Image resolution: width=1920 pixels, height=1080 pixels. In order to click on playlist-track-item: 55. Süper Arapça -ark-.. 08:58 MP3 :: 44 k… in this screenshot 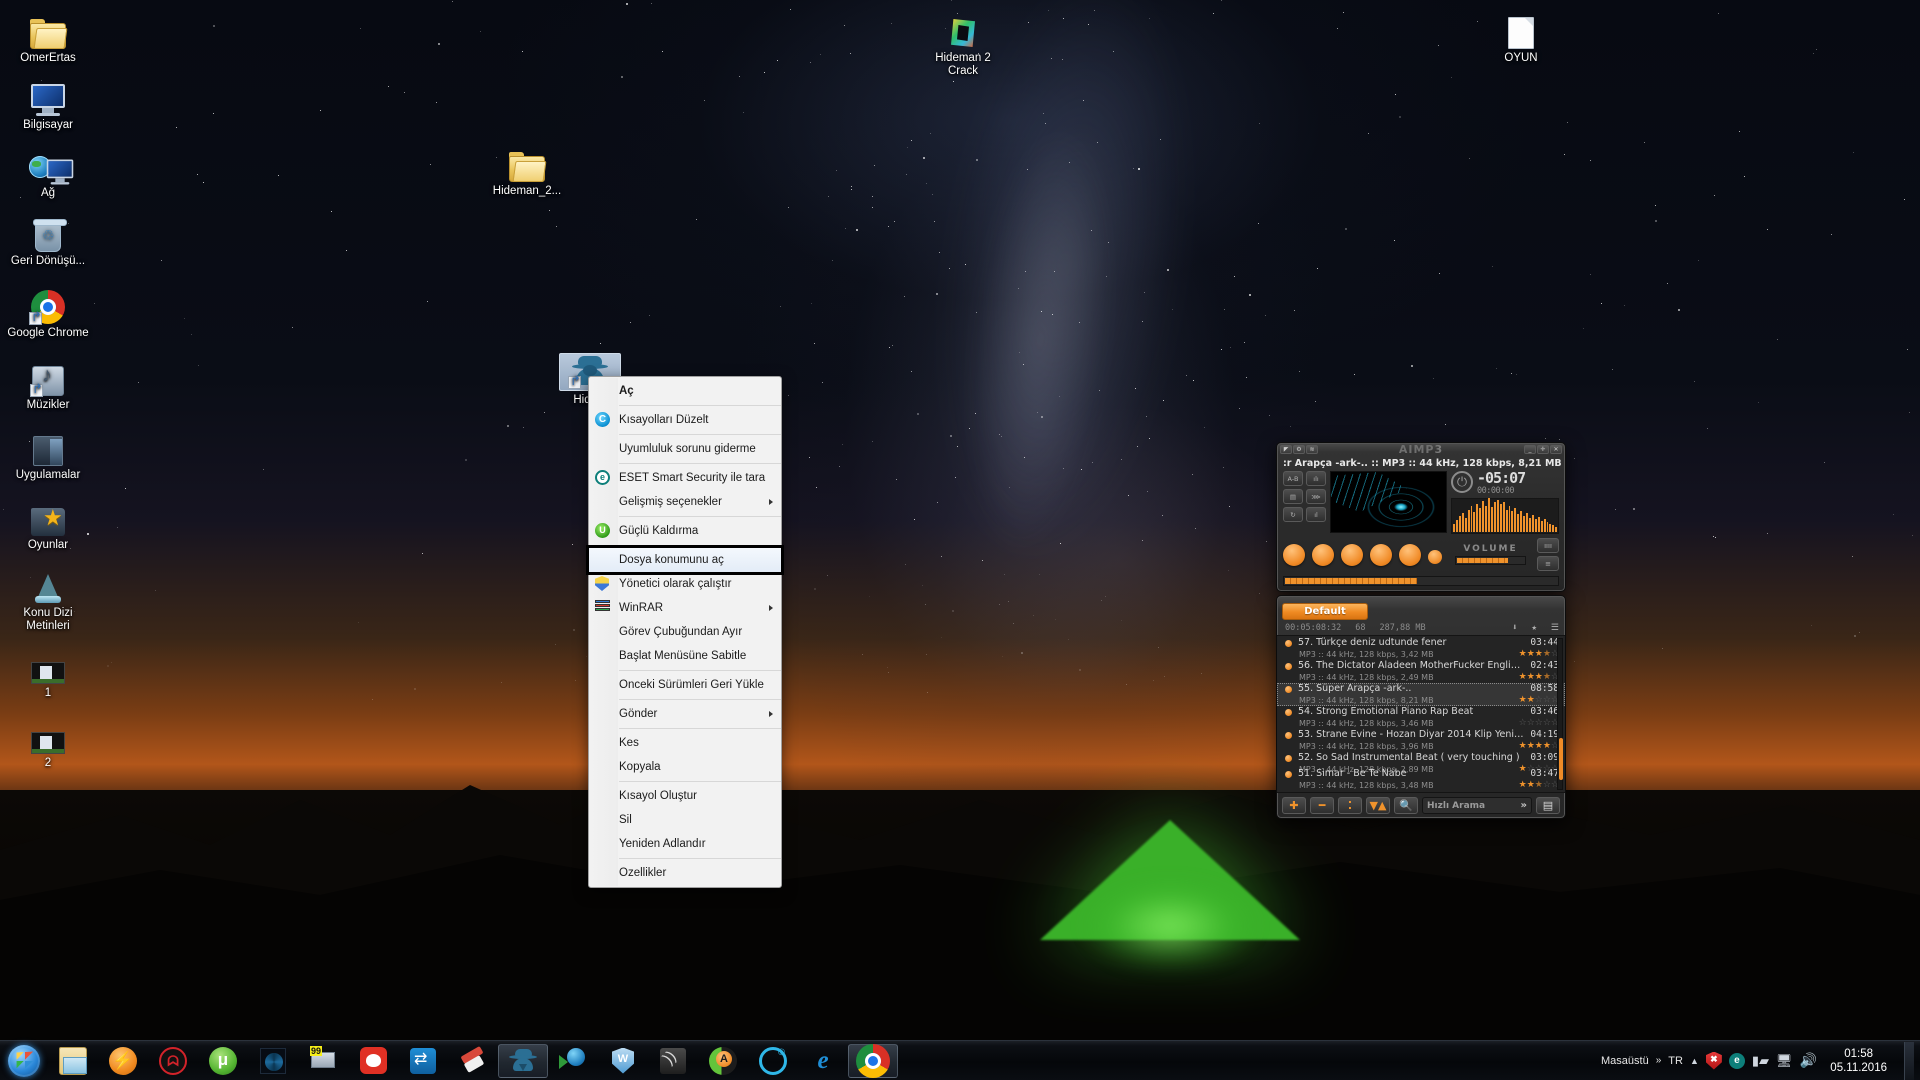, I will do `click(1421, 694)`.